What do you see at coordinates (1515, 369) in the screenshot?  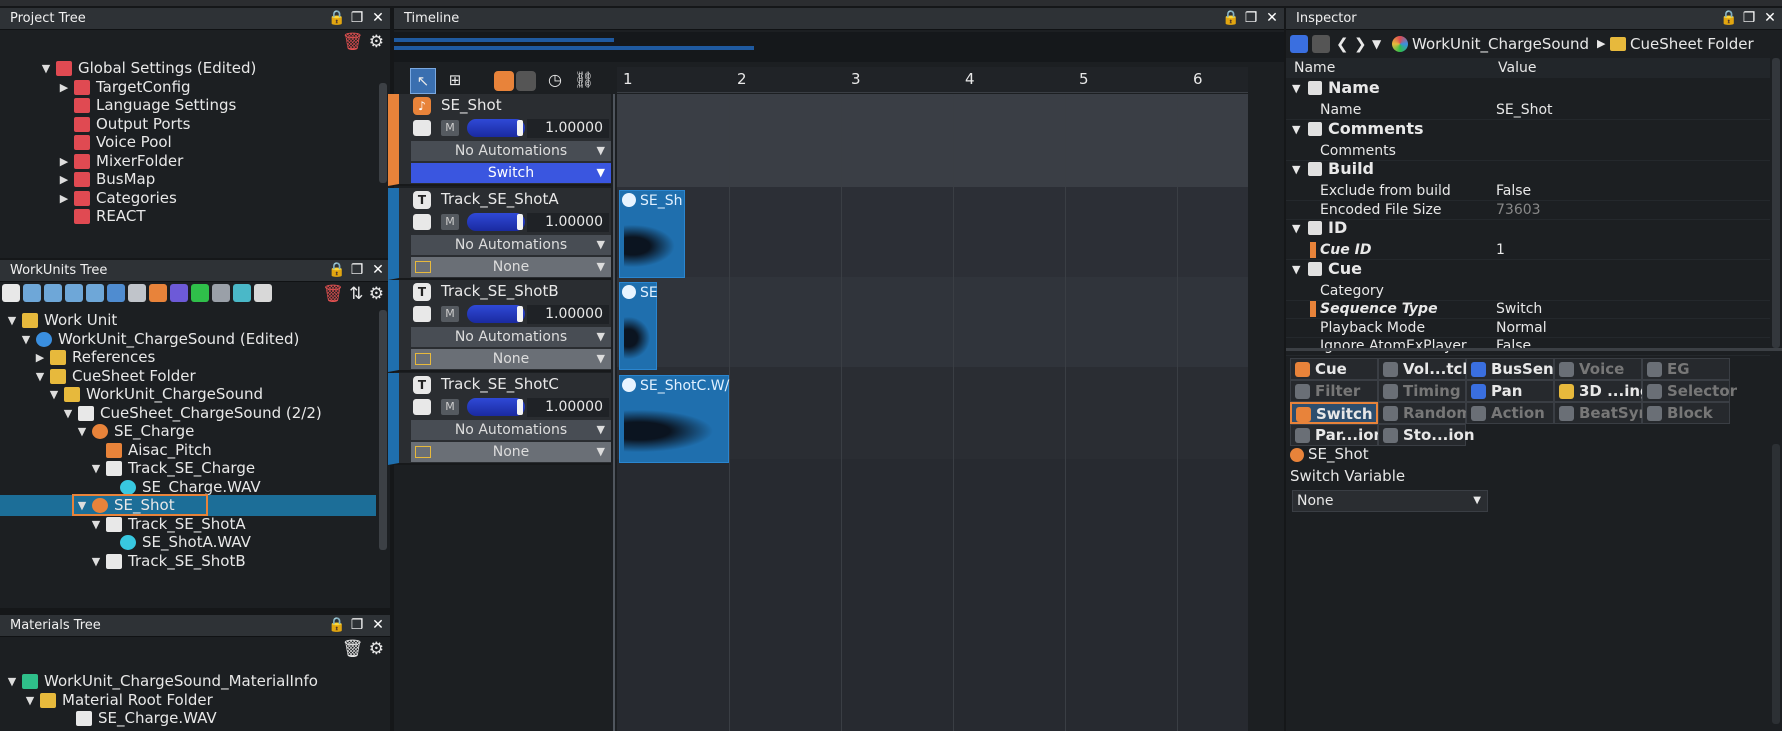 I see `tab-bussend: BusSend` at bounding box center [1515, 369].